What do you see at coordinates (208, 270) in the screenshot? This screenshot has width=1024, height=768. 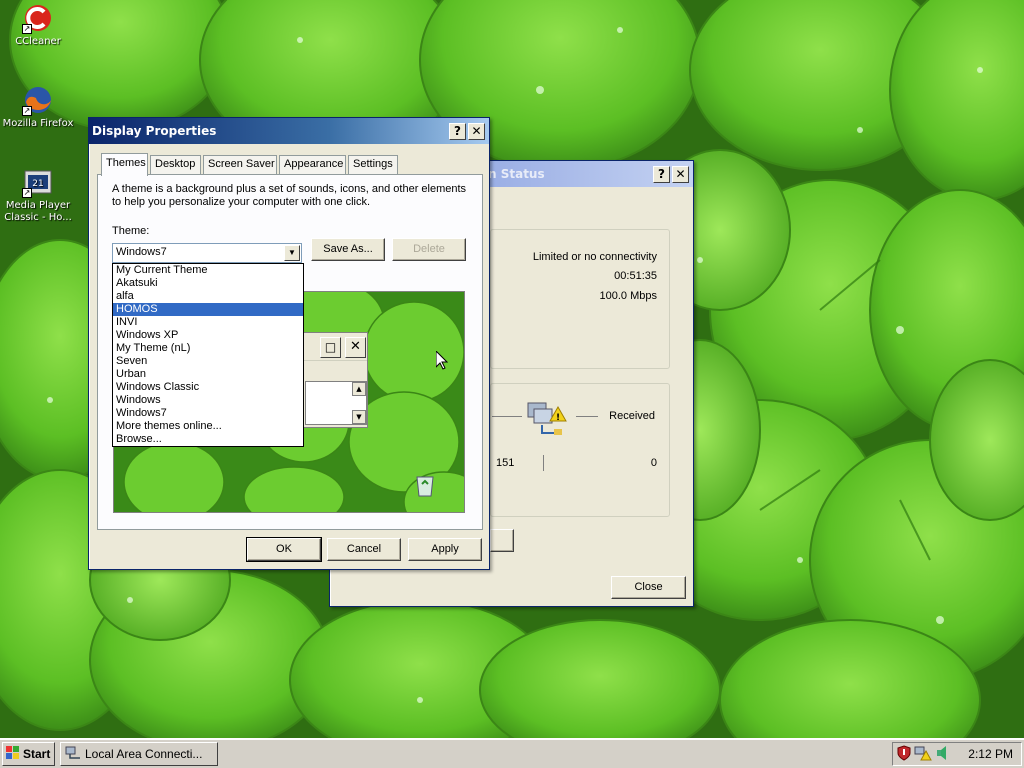 I see `theme-option: My Current Theme` at bounding box center [208, 270].